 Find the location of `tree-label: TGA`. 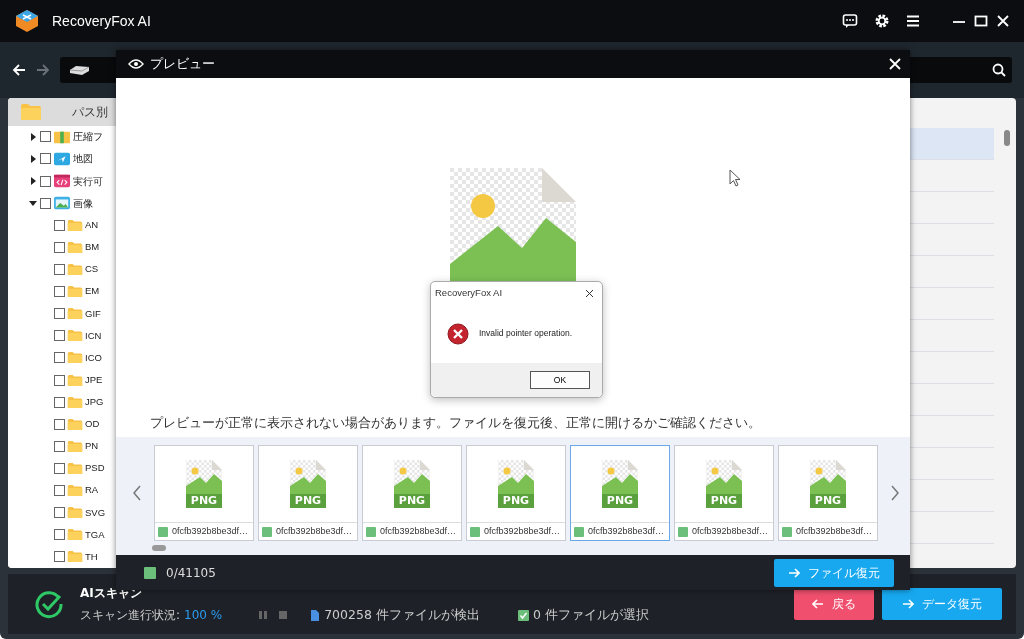

tree-label: TGA is located at coordinates (95, 534).